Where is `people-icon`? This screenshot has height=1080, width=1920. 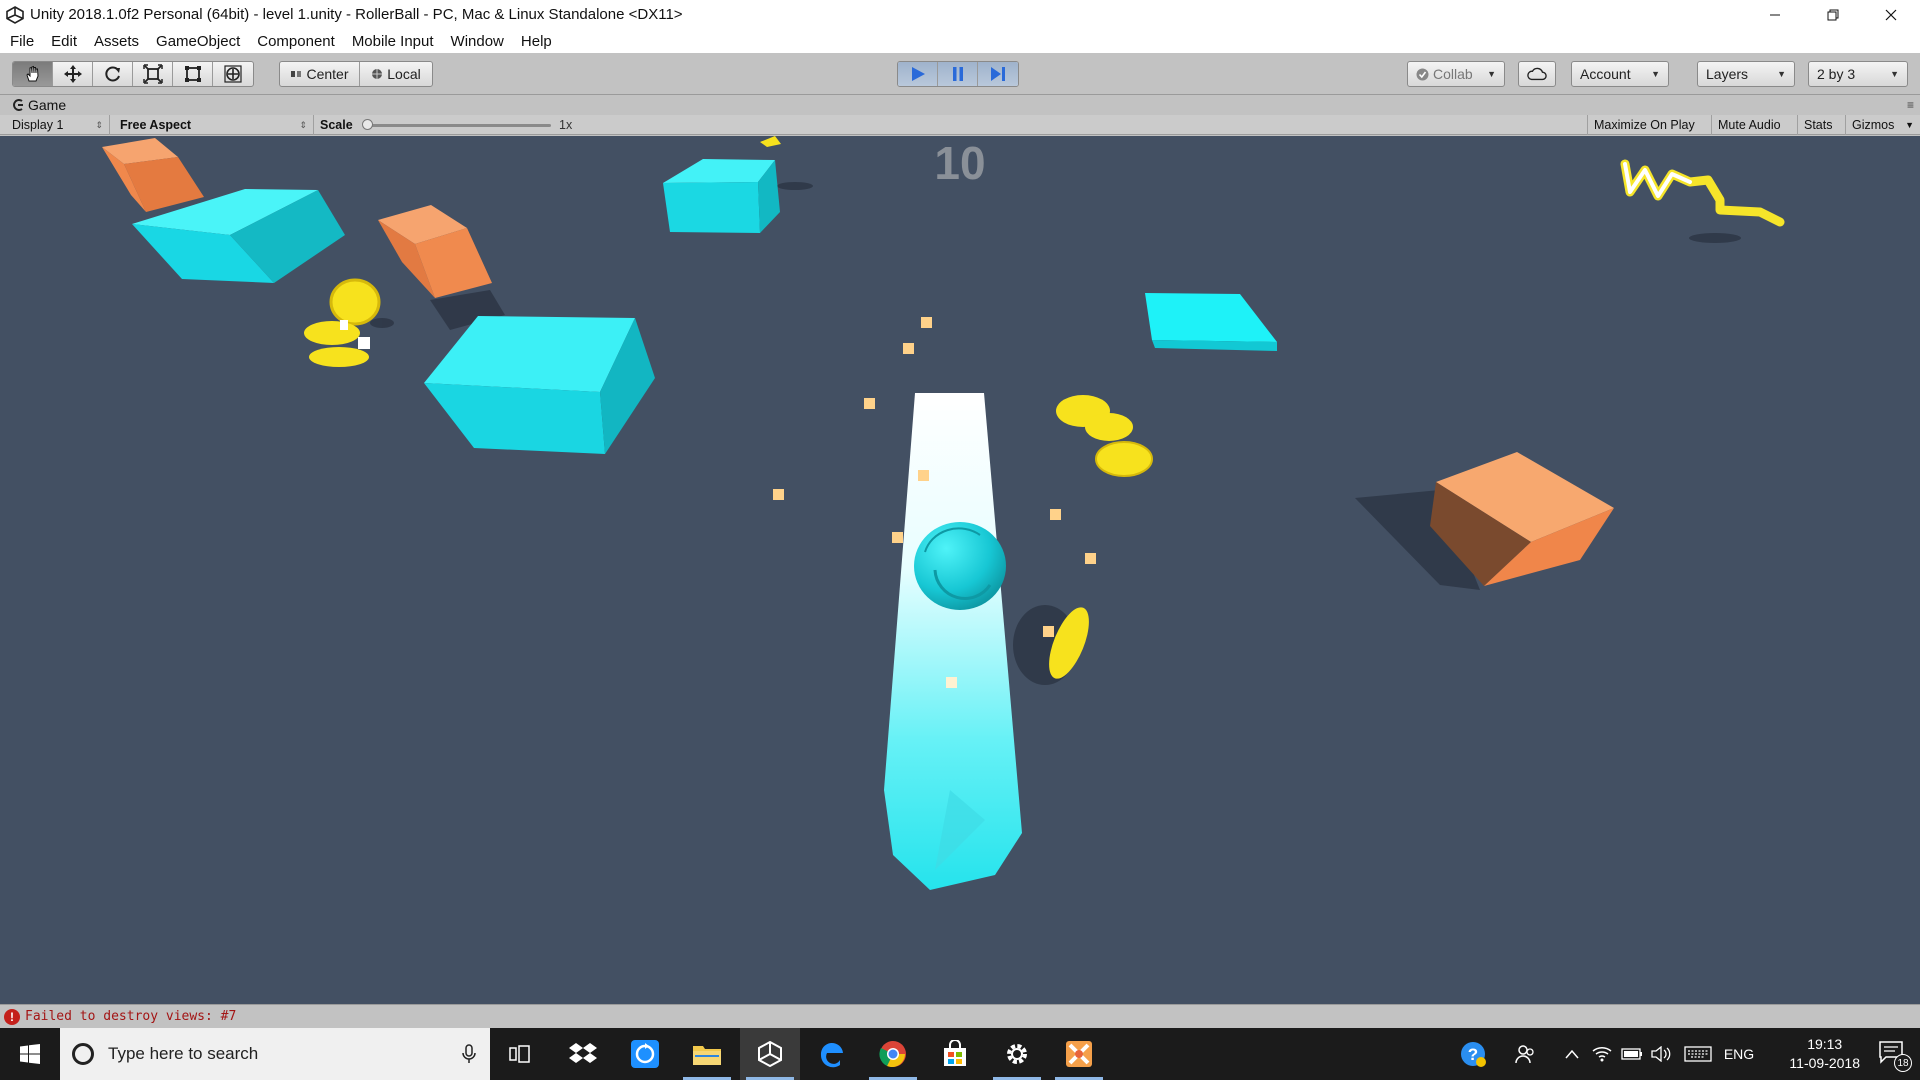 people-icon is located at coordinates (1525, 1054).